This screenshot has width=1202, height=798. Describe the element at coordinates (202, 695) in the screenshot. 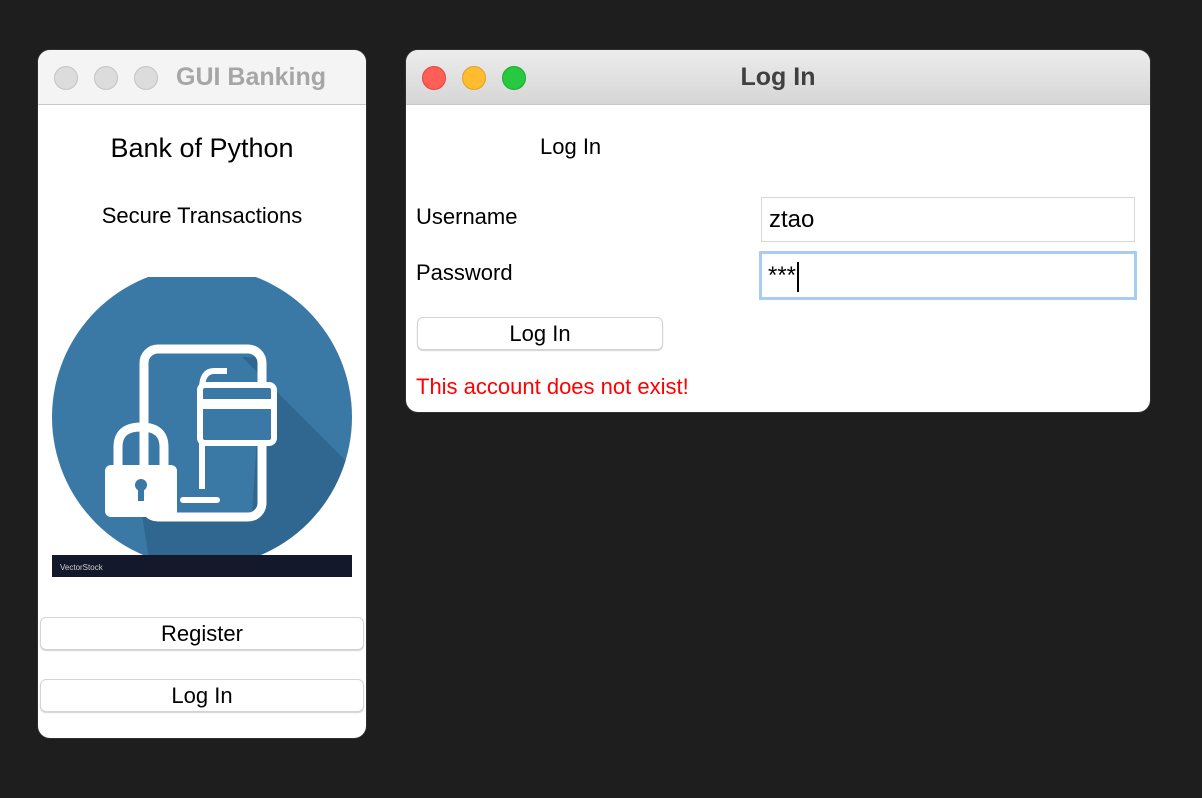

I see `log-in-button: Log In` at that location.